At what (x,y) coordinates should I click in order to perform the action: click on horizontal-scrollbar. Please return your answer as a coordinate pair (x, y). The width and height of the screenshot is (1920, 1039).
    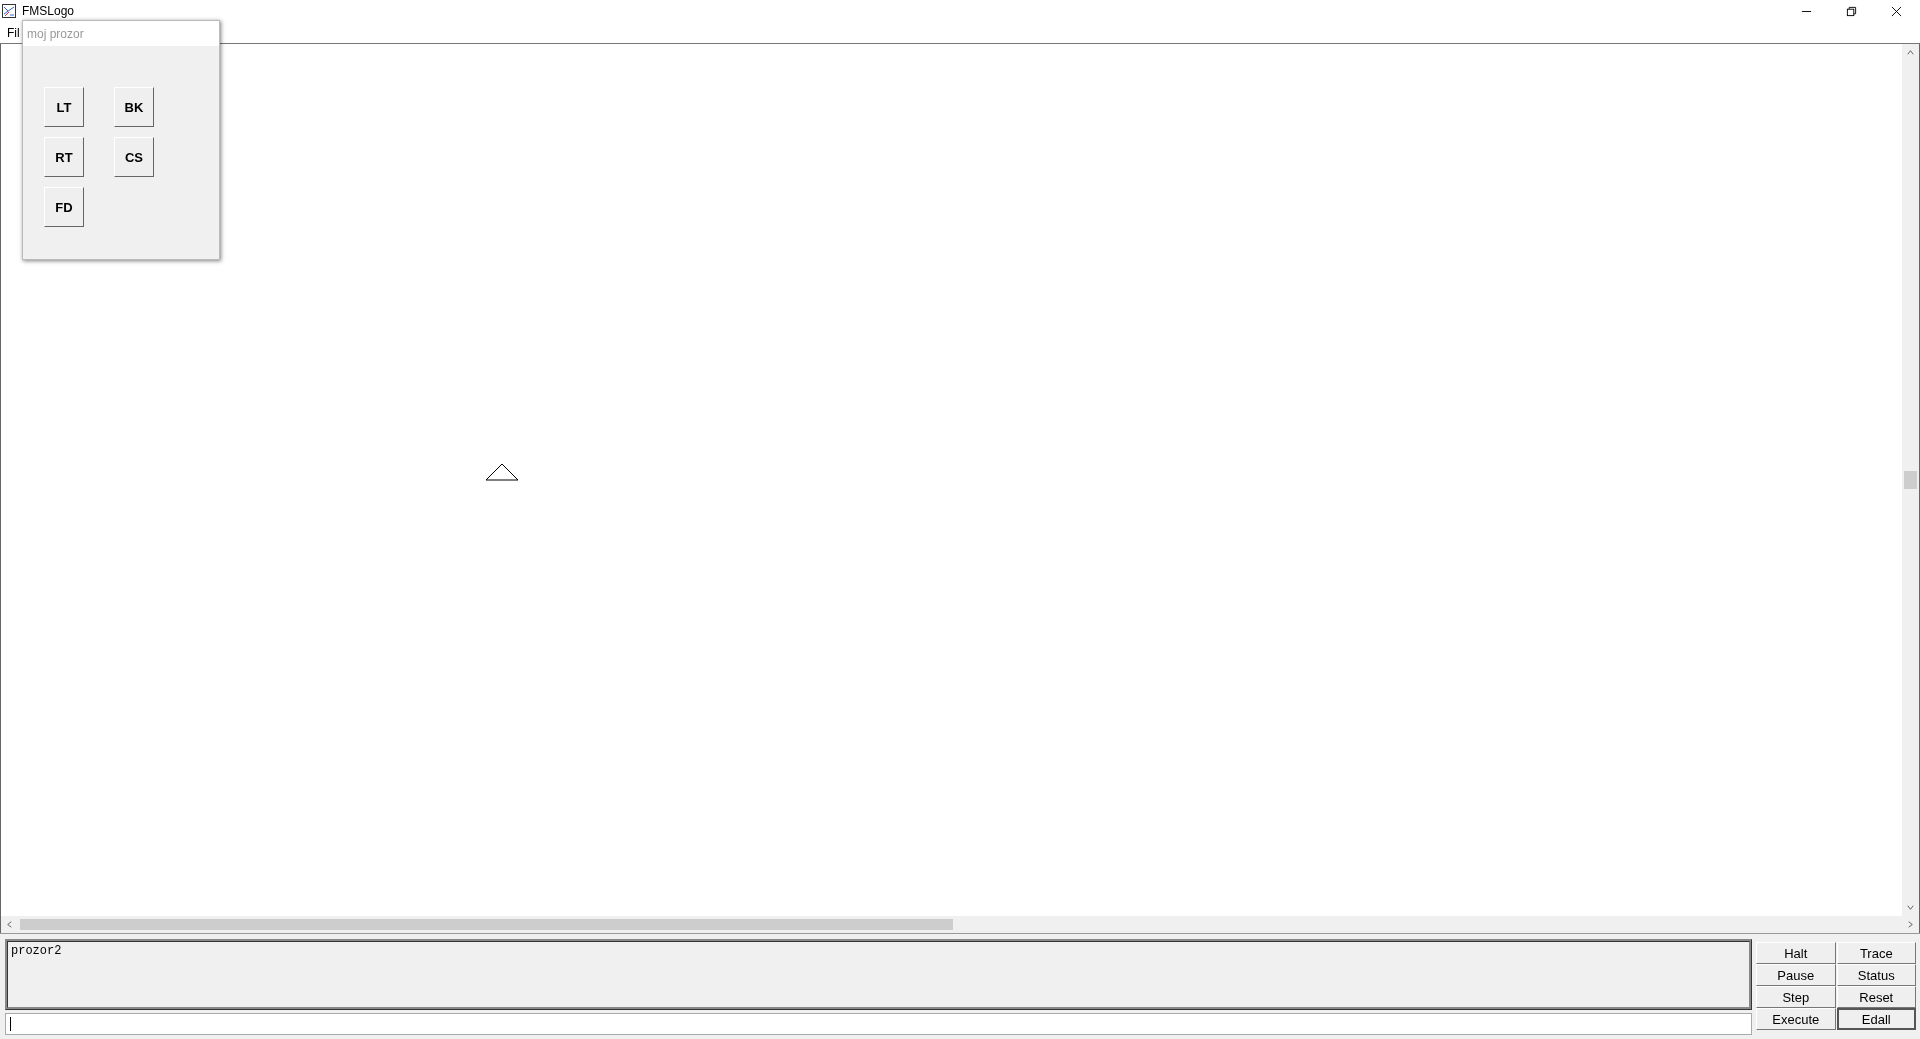
    Looking at the image, I should click on (960, 924).